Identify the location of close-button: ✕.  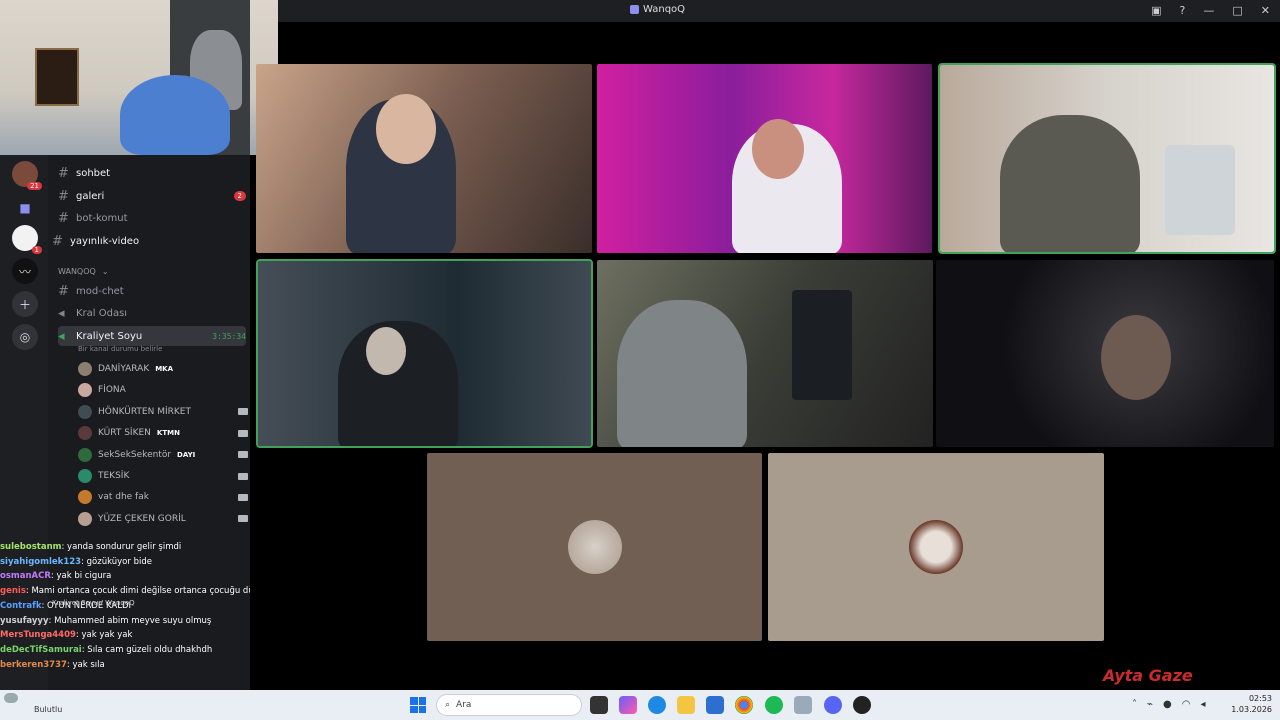
(1265, 10).